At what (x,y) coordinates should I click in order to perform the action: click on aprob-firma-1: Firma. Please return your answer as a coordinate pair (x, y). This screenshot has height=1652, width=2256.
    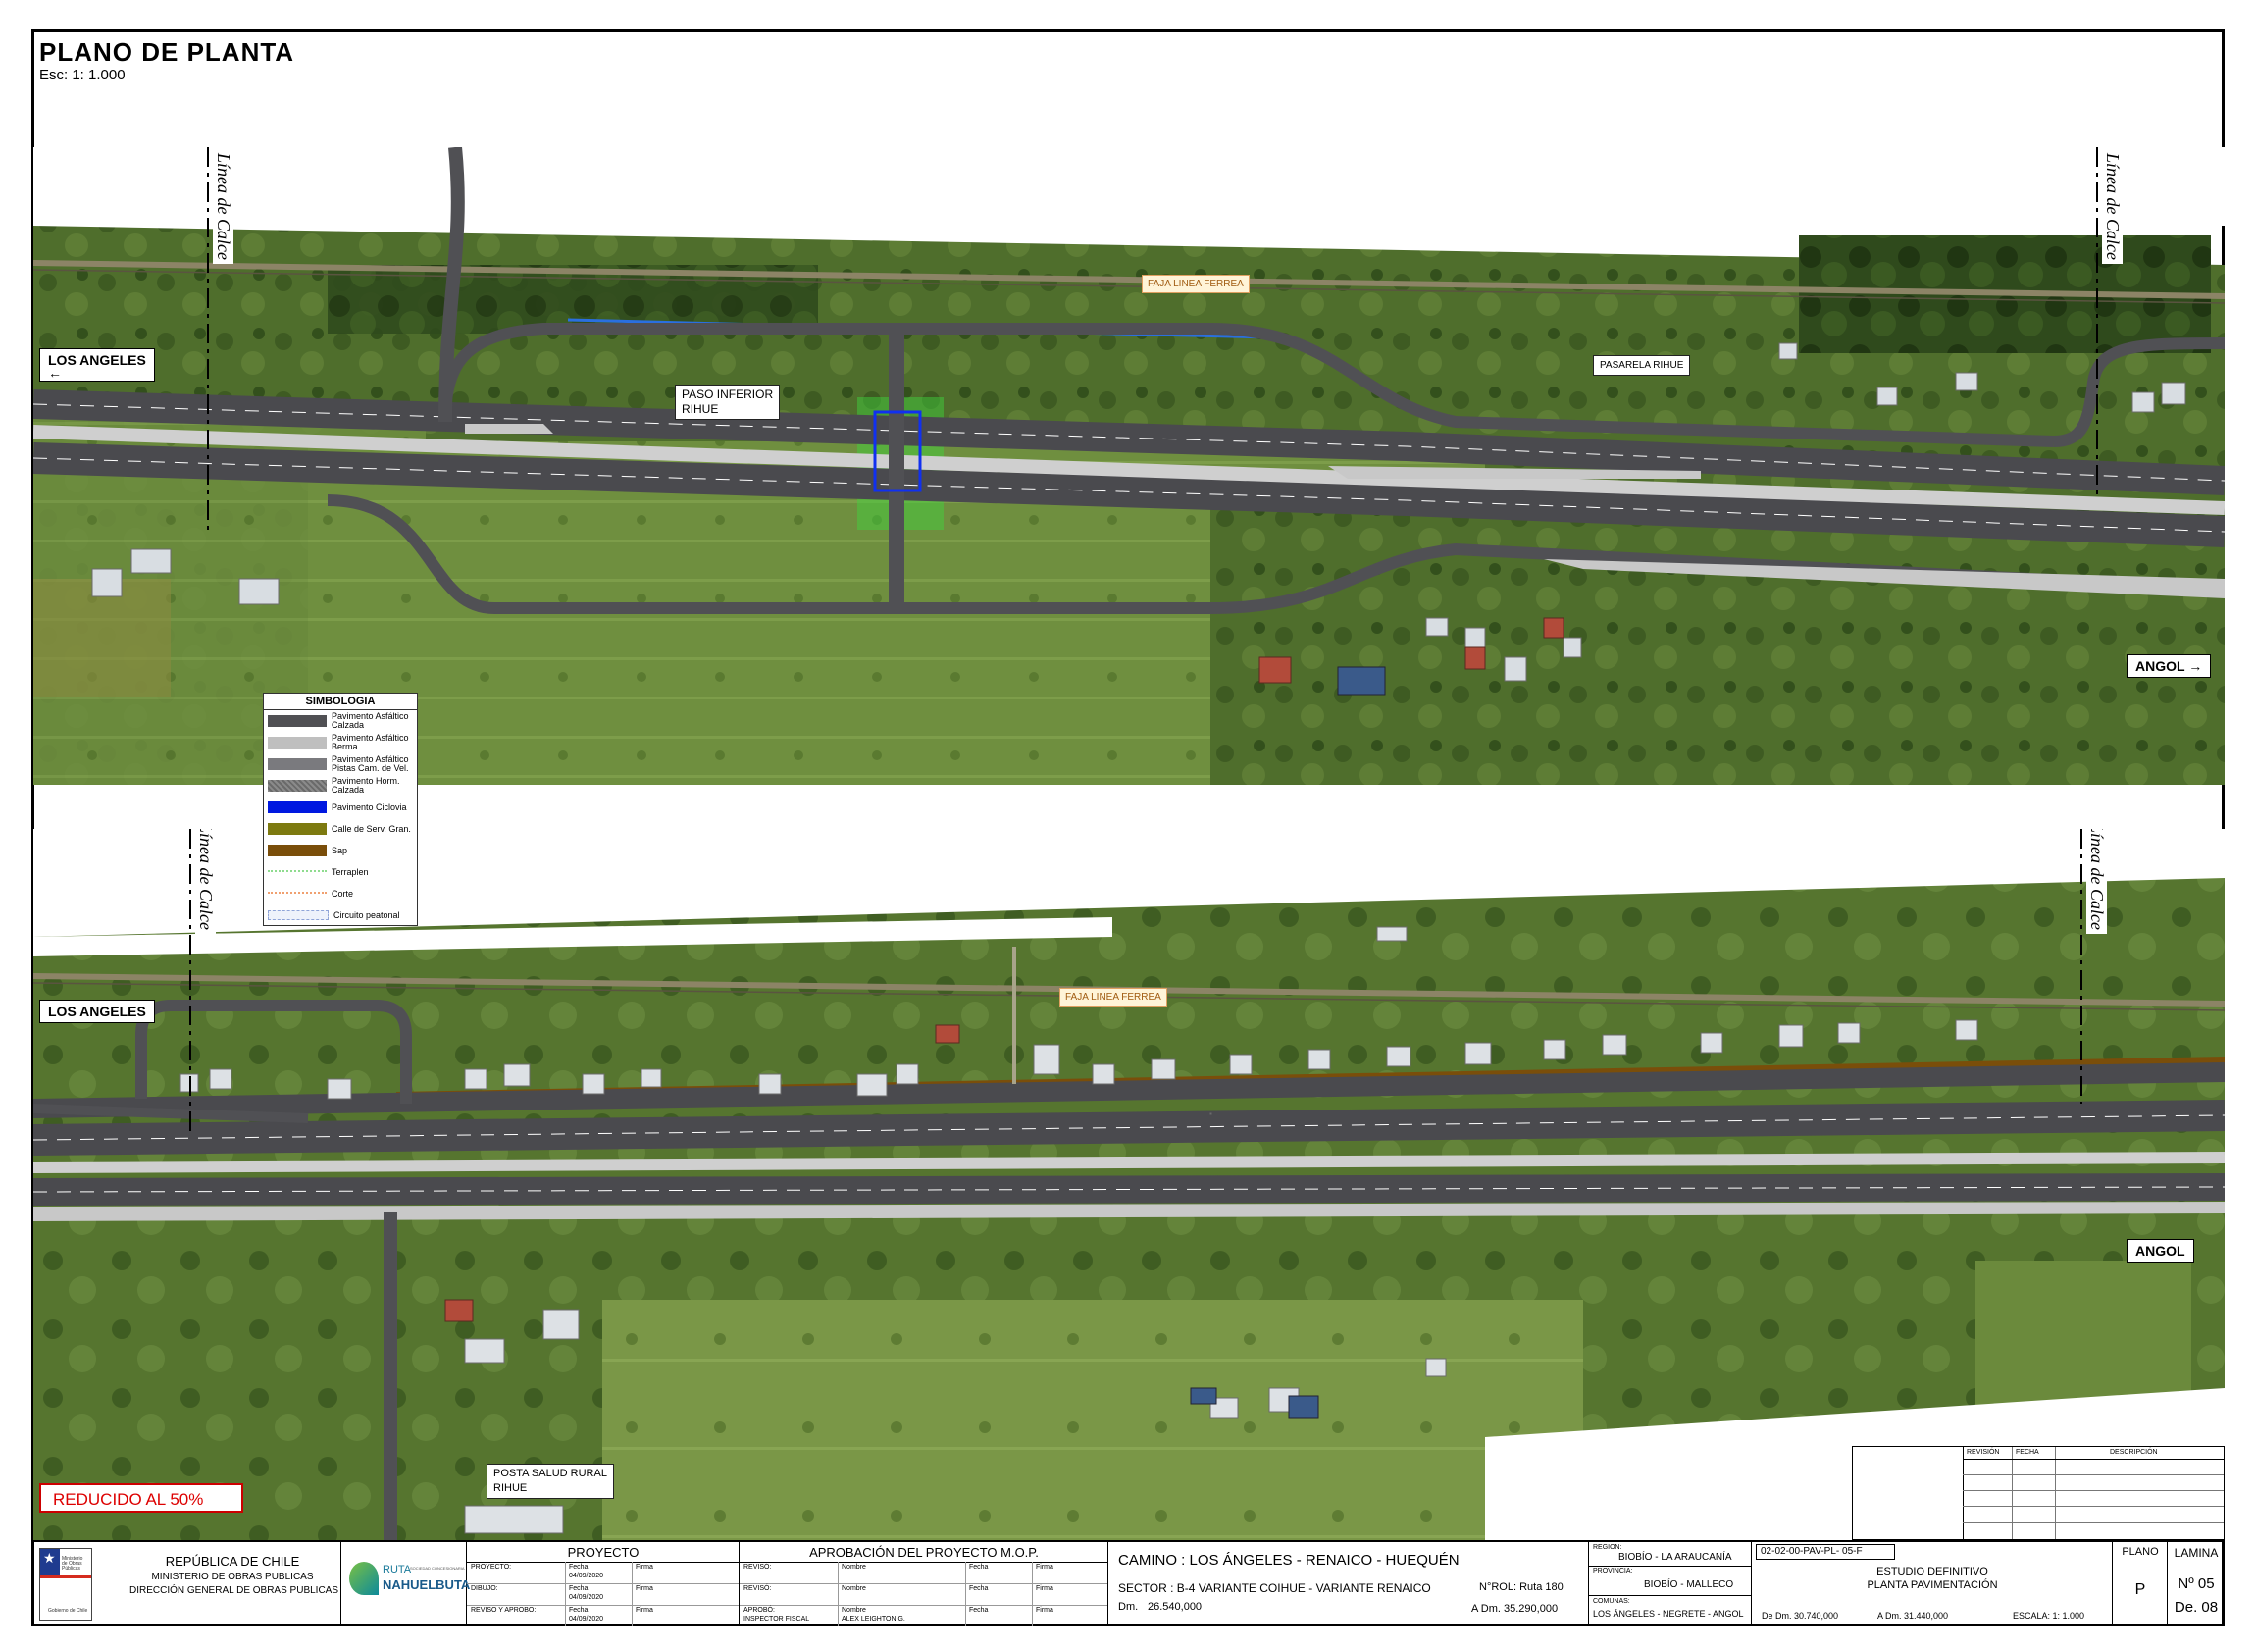
    Looking at the image, I should click on (1044, 1567).